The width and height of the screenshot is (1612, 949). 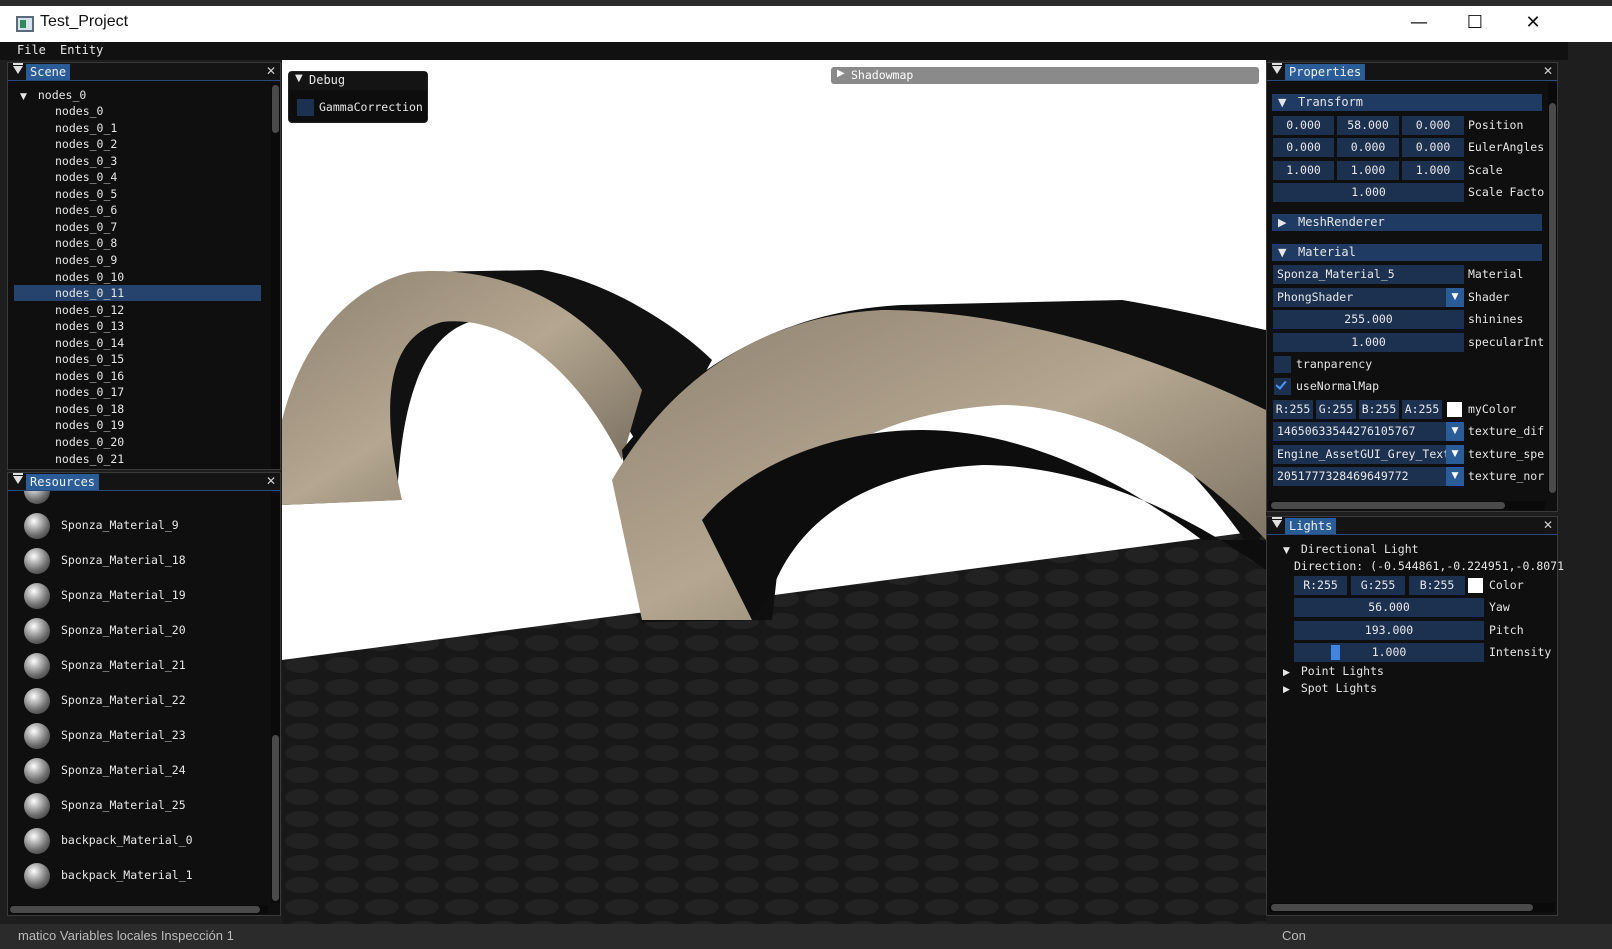 What do you see at coordinates (1359, 297) in the screenshot?
I see `shader-combo: PhongShader` at bounding box center [1359, 297].